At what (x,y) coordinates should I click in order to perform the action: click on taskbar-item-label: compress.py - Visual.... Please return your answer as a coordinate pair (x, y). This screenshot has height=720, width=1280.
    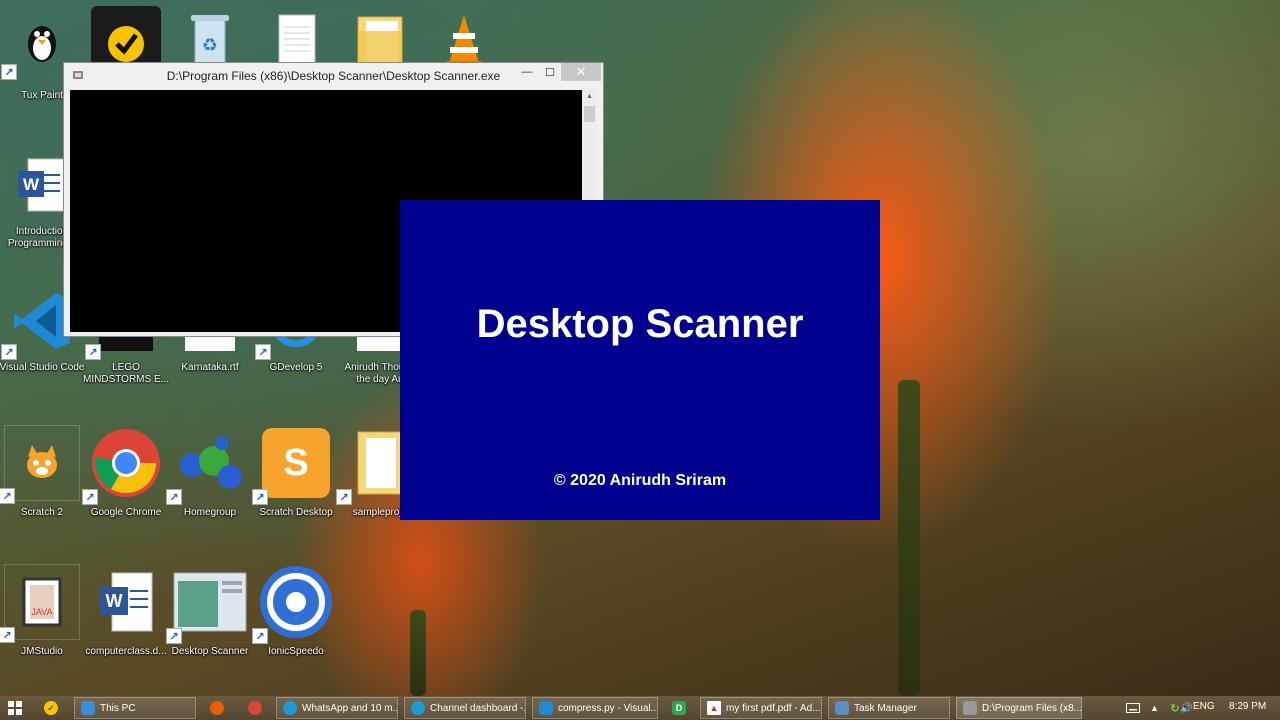
    Looking at the image, I should click on (608, 708).